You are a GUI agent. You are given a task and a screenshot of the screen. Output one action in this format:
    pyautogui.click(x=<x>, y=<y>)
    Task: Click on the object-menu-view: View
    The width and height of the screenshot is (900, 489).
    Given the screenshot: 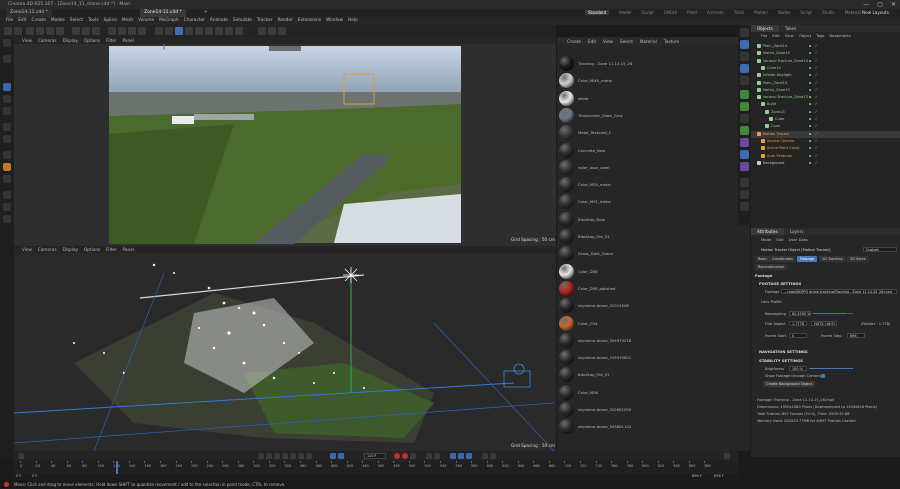 What is the action you would take?
    pyautogui.click(x=789, y=35)
    